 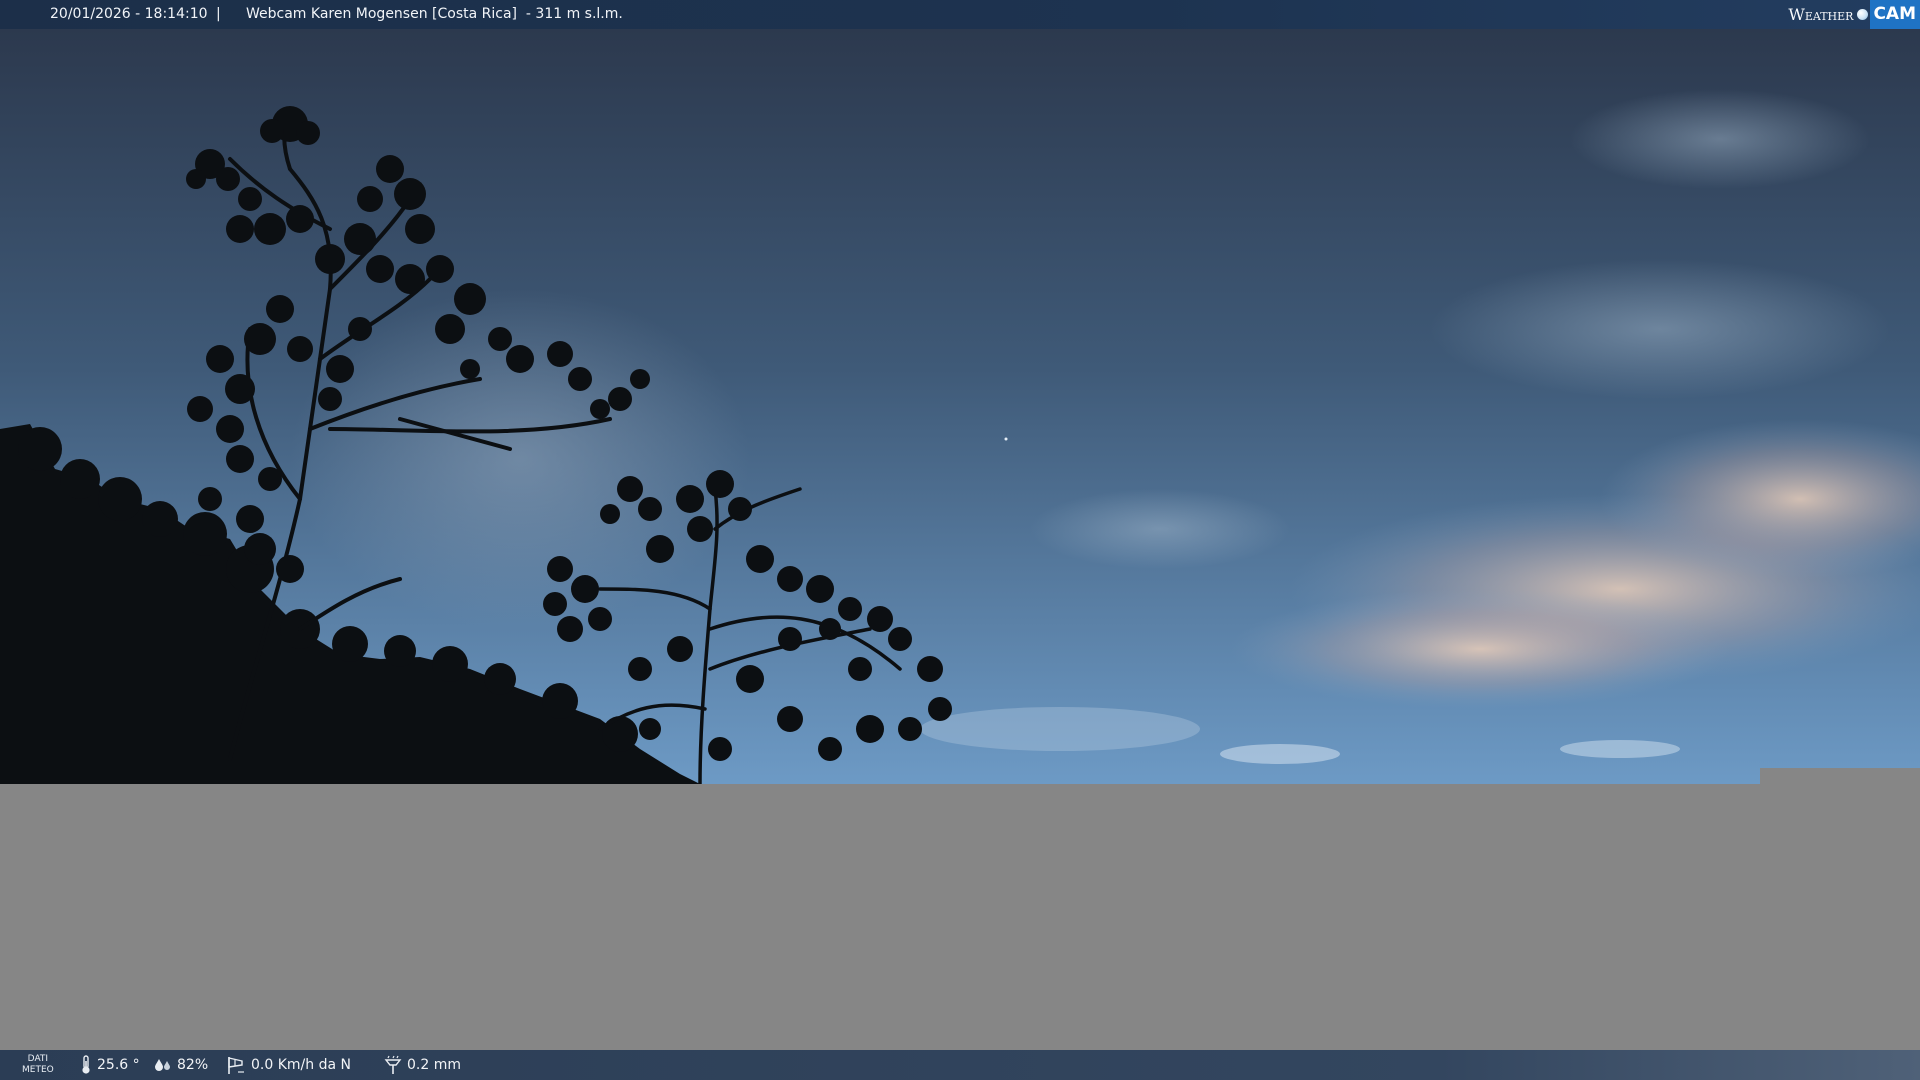 I want to click on temperature-metric: 25.6 °, so click(x=110, y=1065).